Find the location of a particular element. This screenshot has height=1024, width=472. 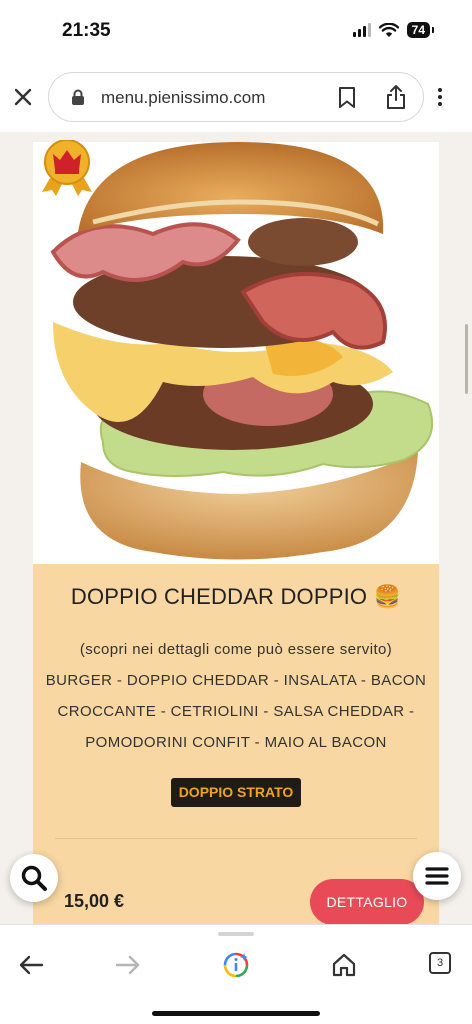

tab-switcher-button: 3 is located at coordinates (440, 963).